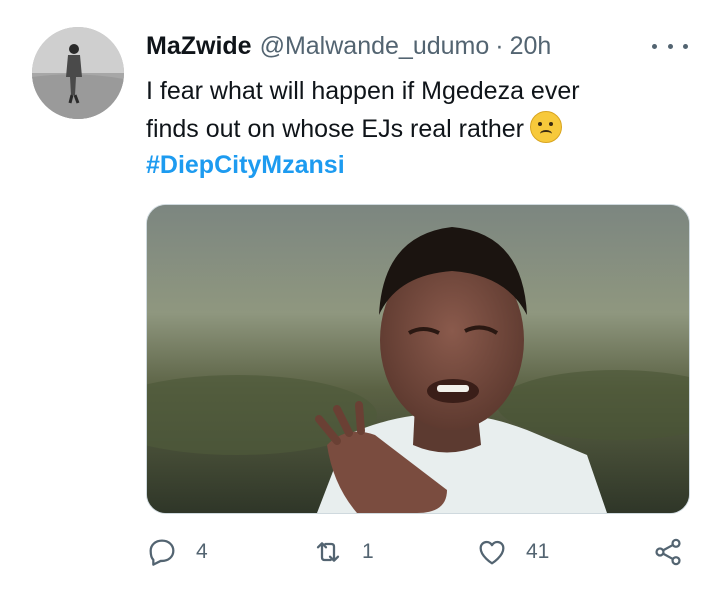  Describe the element at coordinates (375, 46) in the screenshot. I see `author-handle: @Malwande_udumo` at that location.